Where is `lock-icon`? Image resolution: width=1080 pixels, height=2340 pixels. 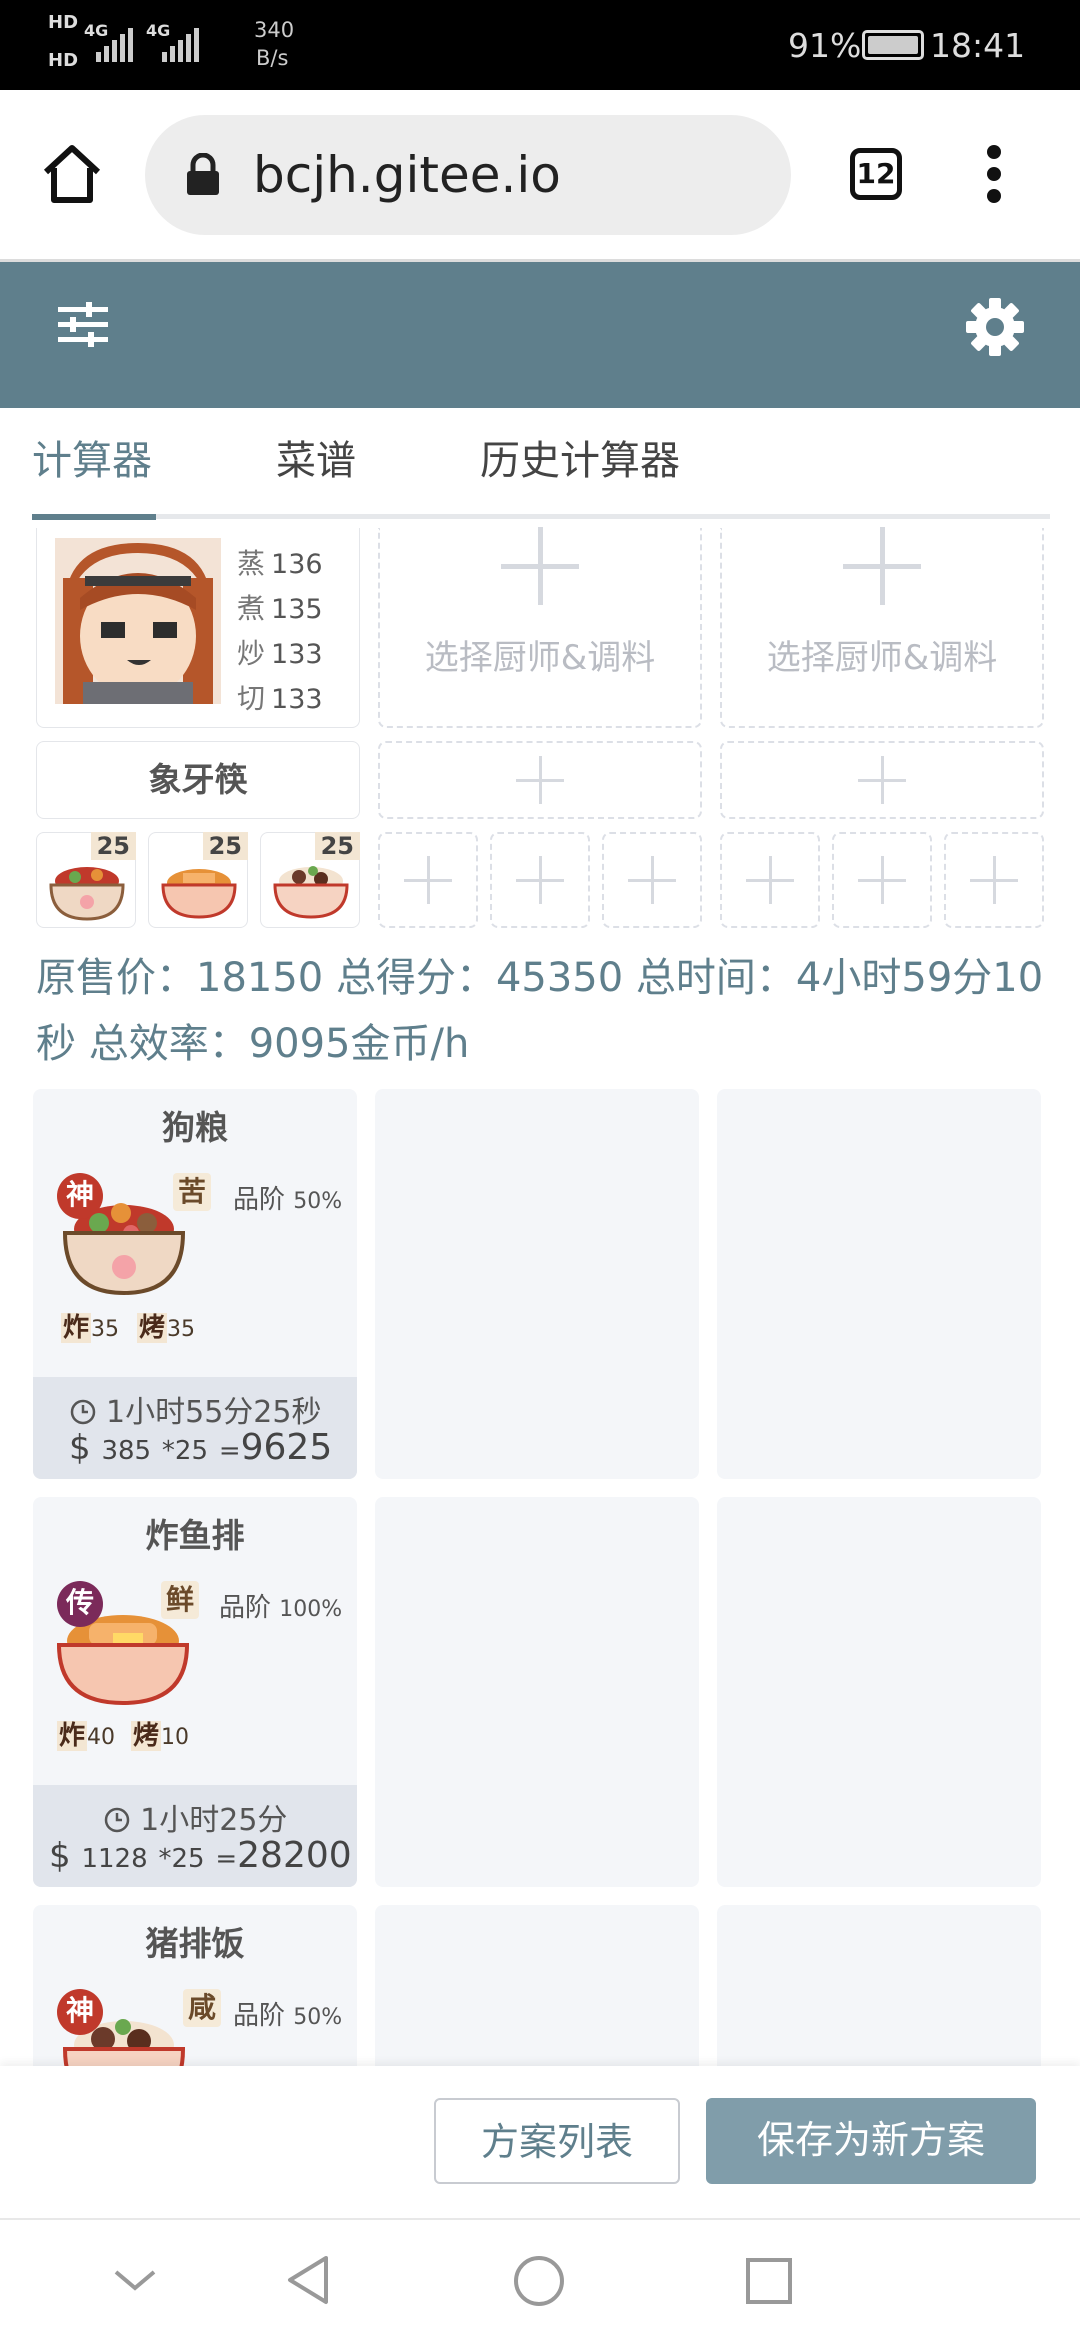 lock-icon is located at coordinates (203, 174).